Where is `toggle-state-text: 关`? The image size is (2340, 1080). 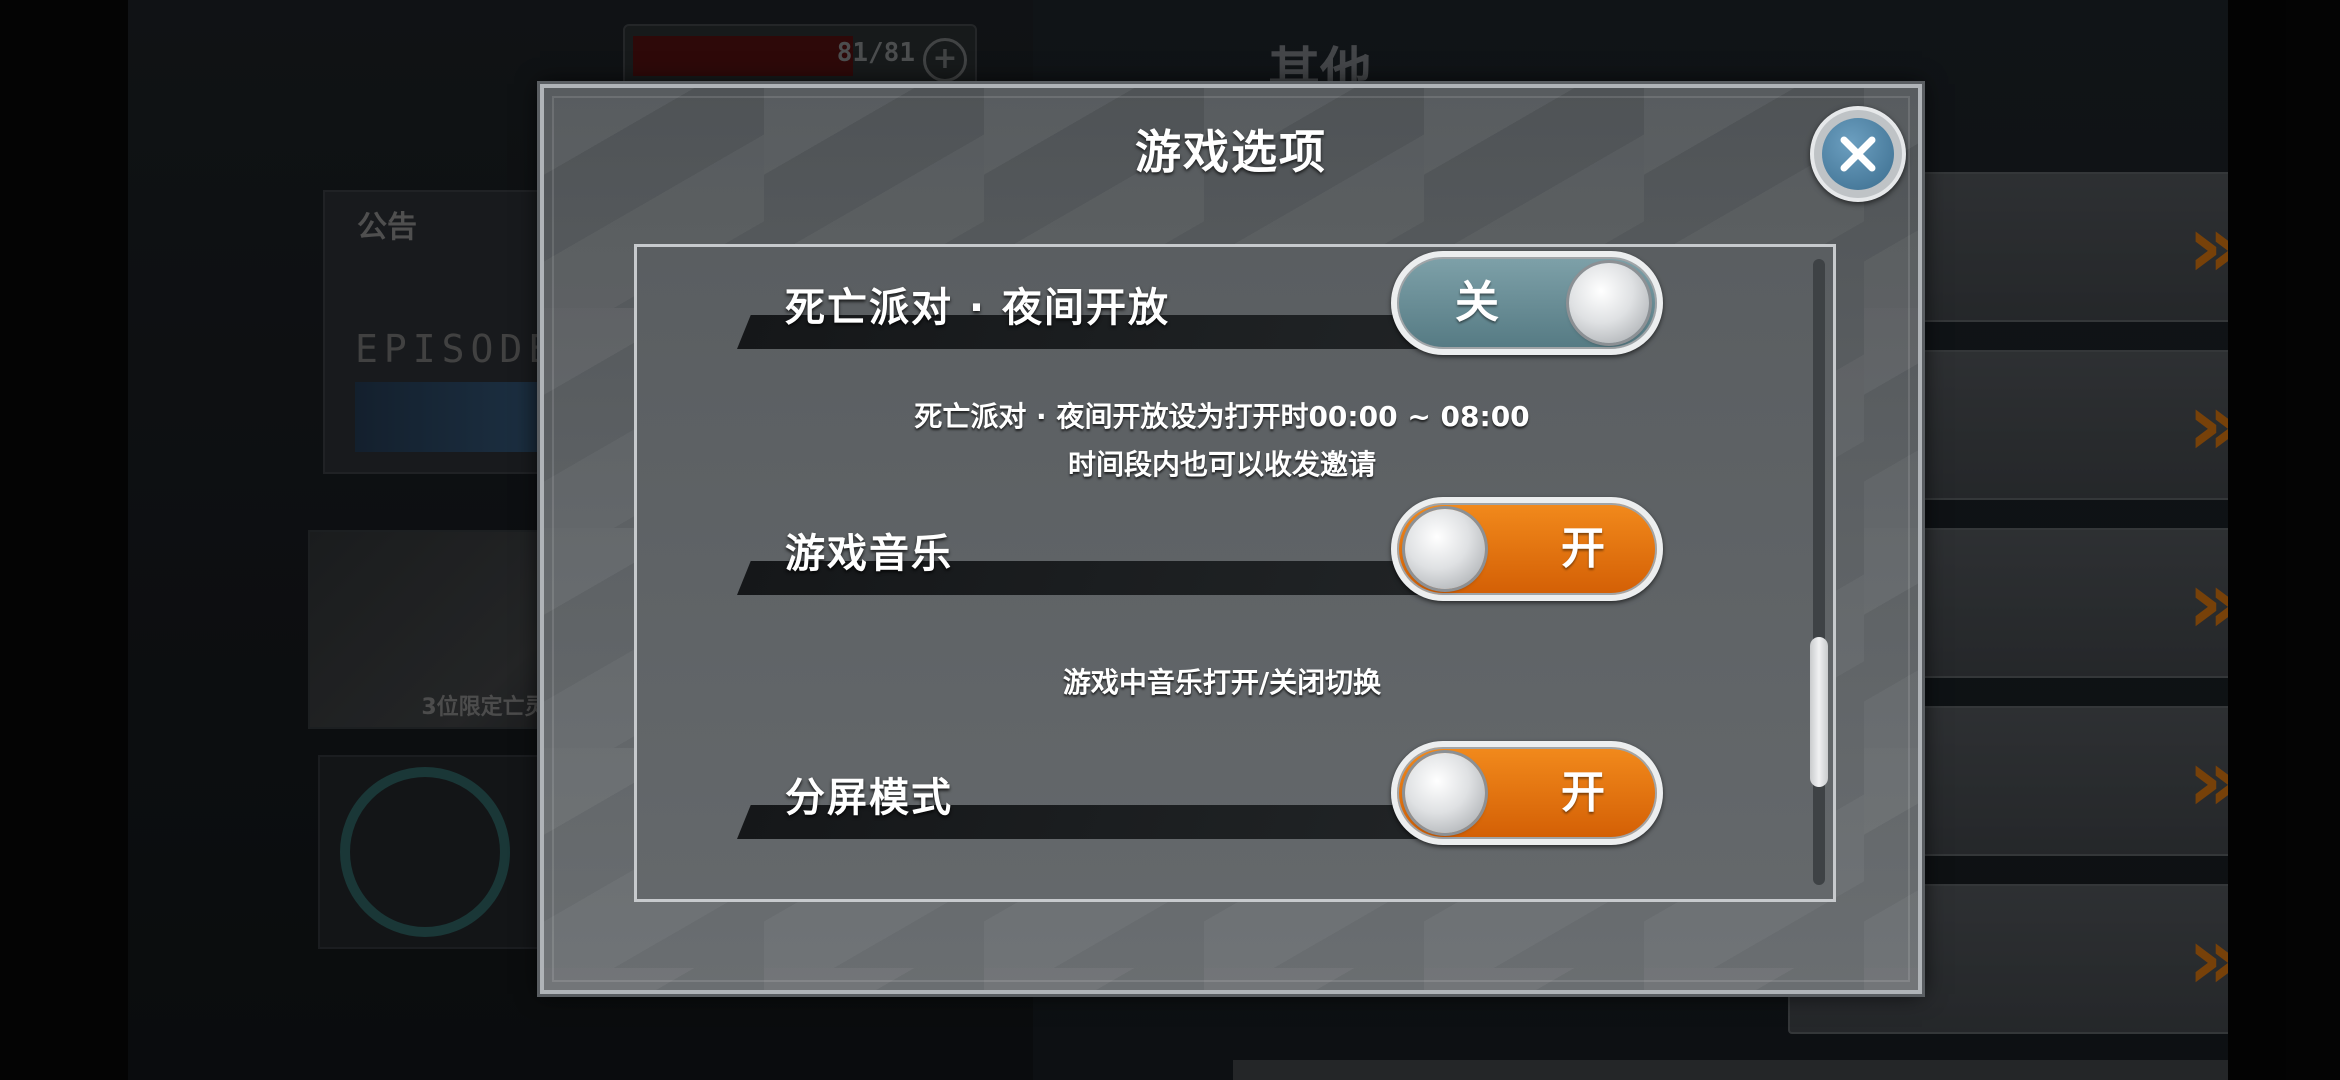
toggle-state-text: 关 is located at coordinates (1477, 302).